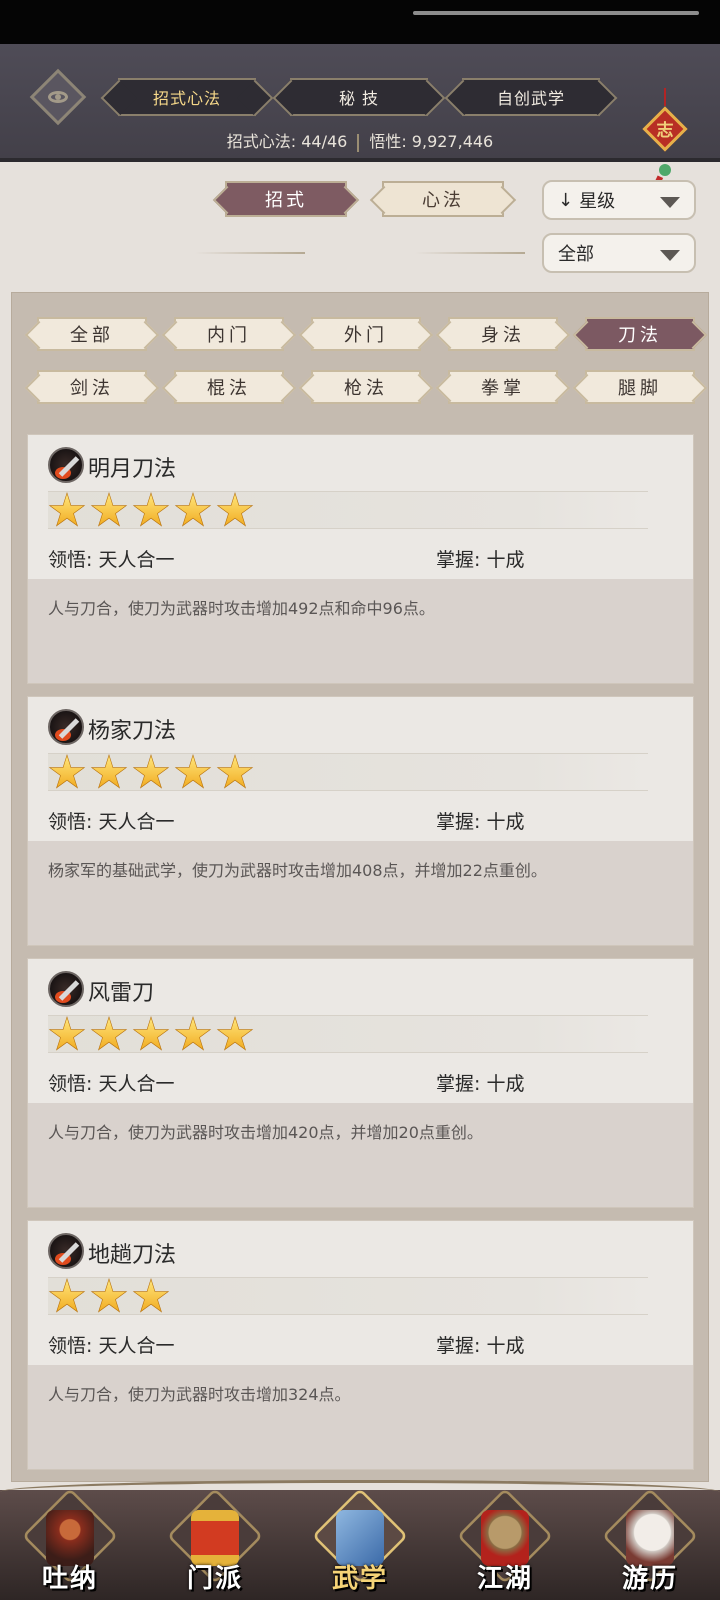 This screenshot has height=1600, width=720. I want to click on category-movement: 身法, so click(503, 334).